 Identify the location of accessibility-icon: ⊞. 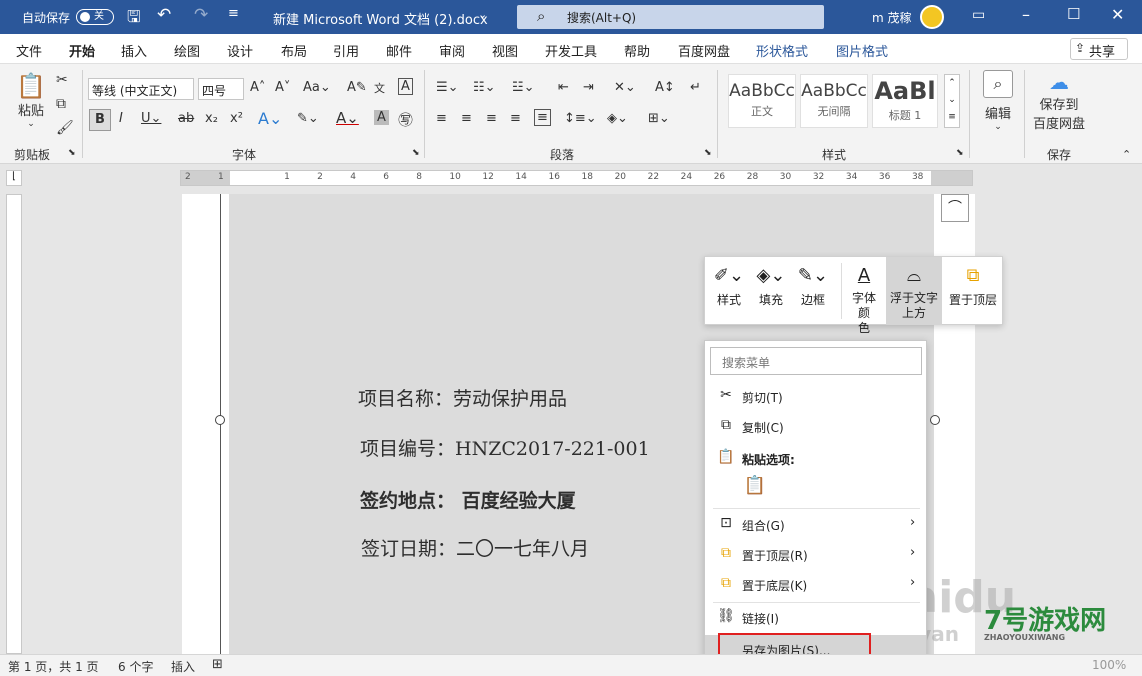
(217, 664).